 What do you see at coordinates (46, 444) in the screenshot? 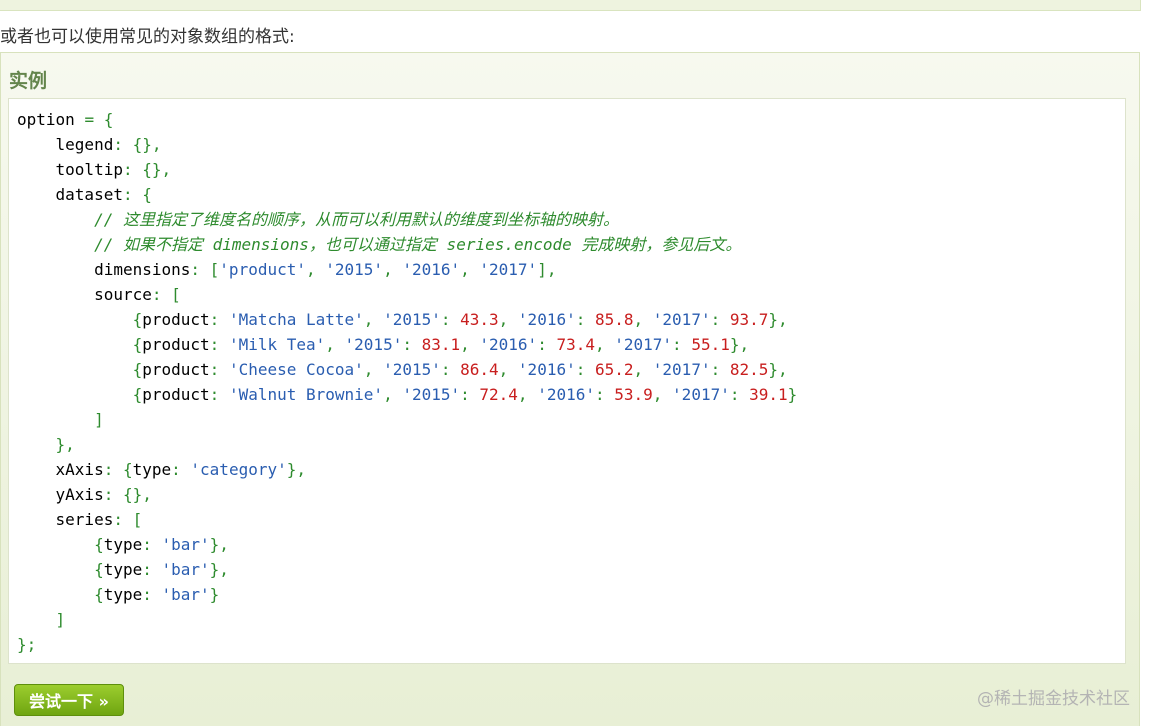
I see `code-line: },` at bounding box center [46, 444].